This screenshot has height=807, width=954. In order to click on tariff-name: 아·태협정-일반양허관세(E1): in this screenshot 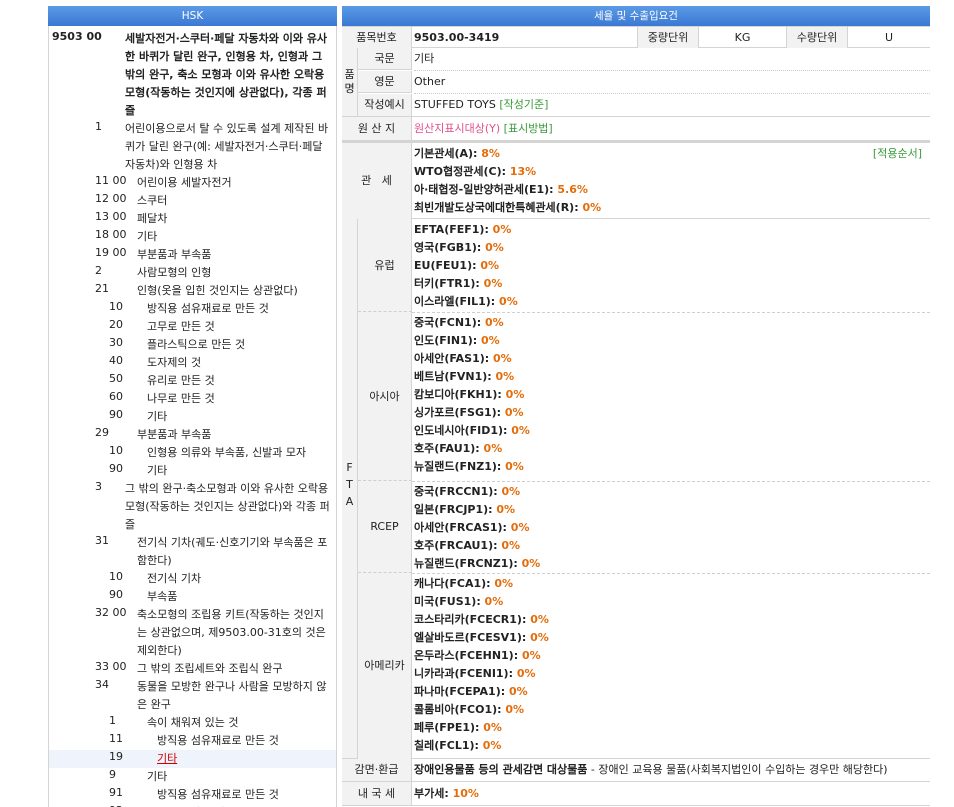, I will do `click(486, 189)`.